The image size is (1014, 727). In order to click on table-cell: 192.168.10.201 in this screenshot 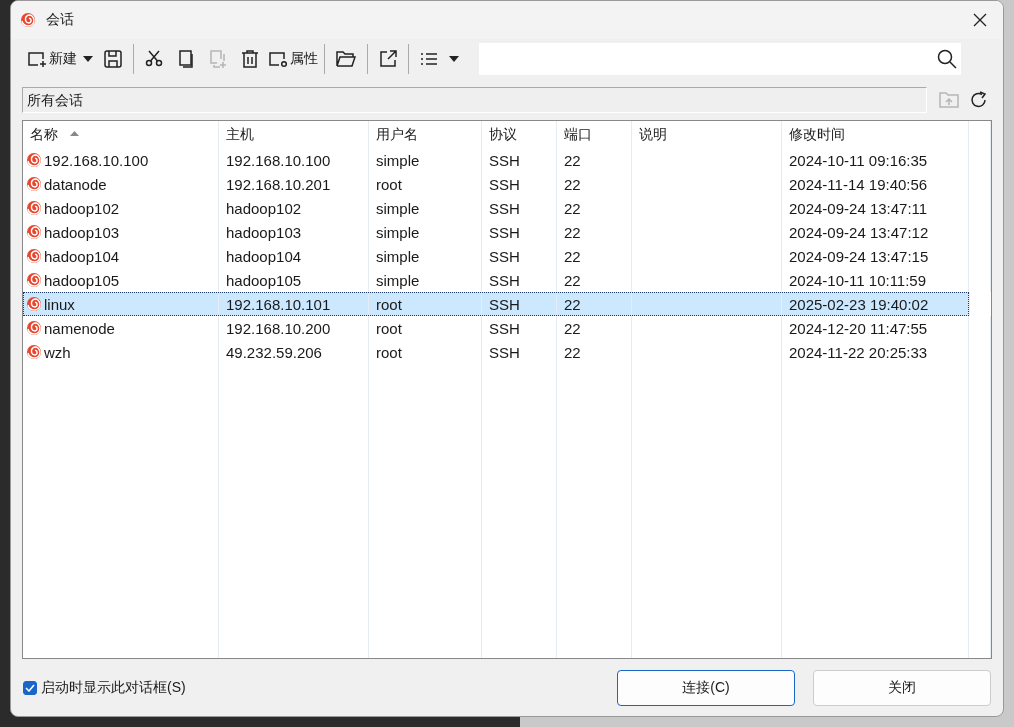, I will do `click(278, 184)`.